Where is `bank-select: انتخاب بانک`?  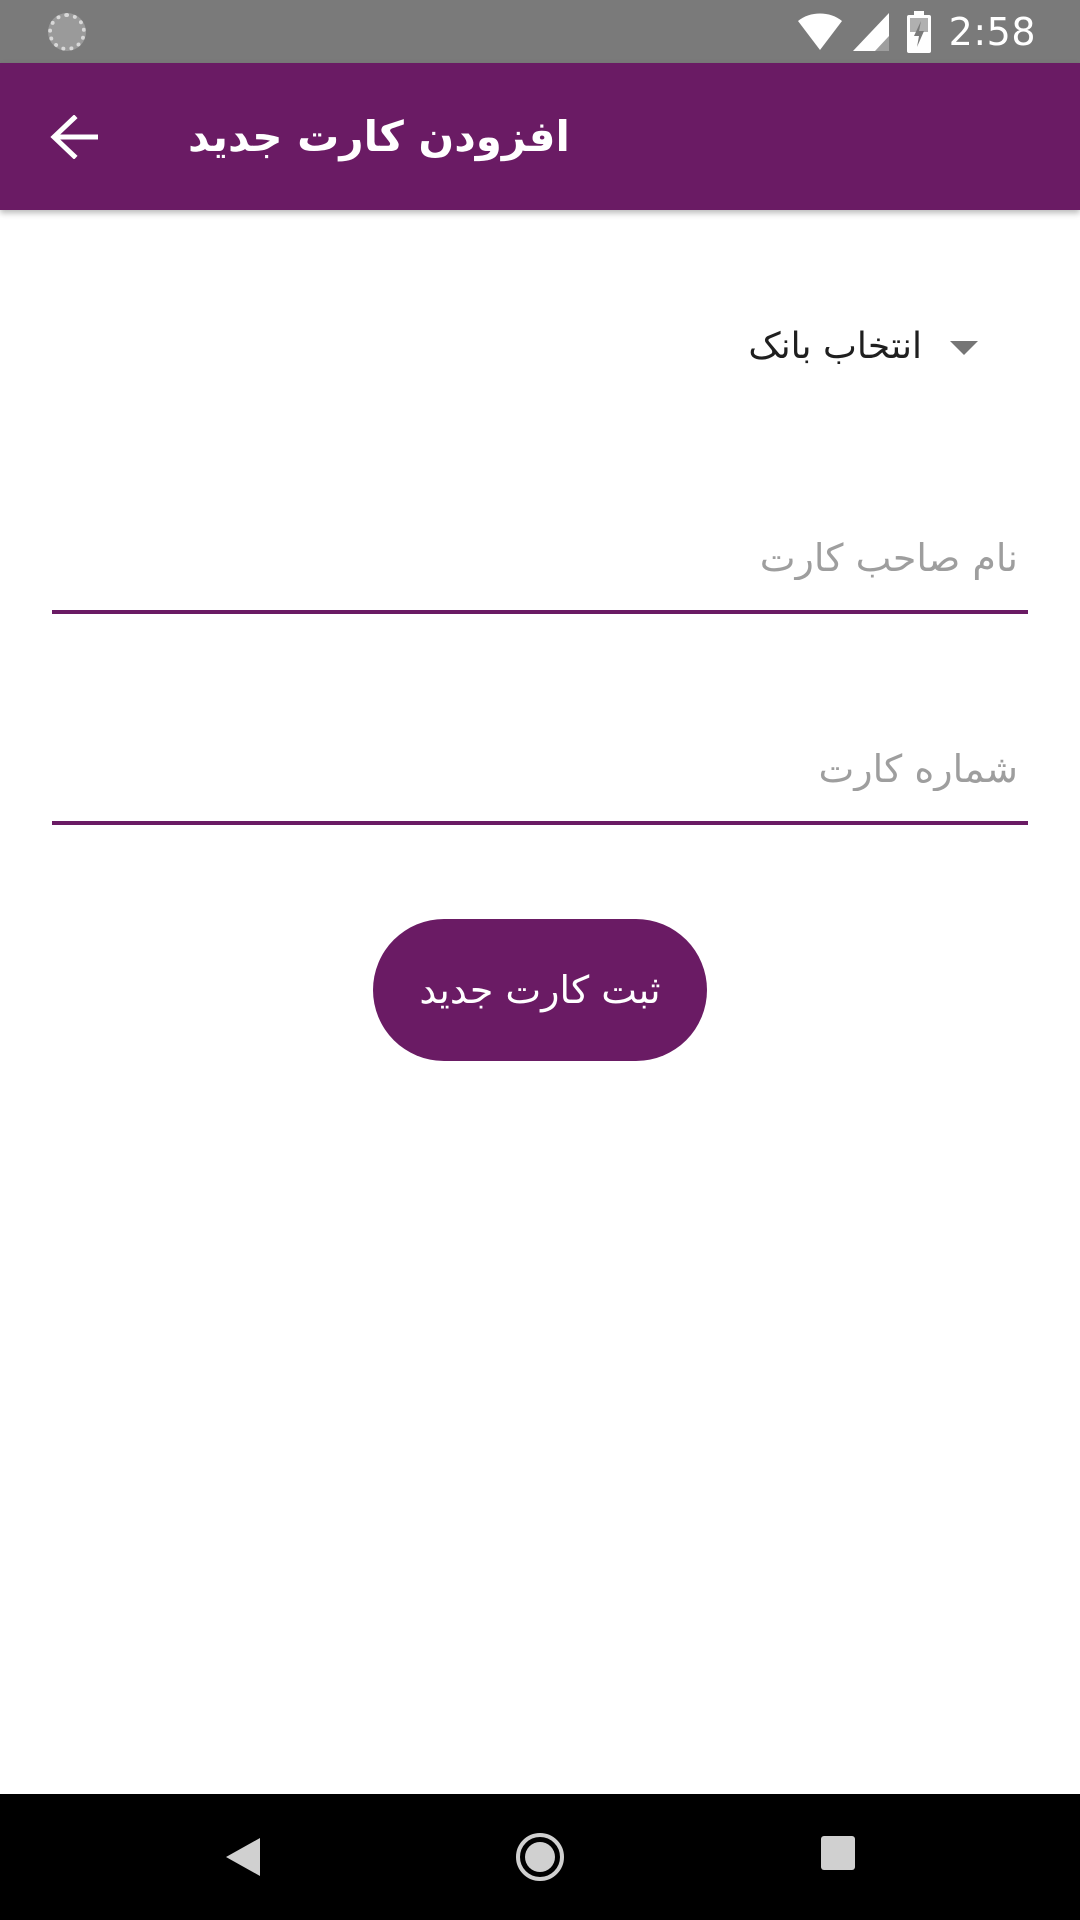 bank-select: انتخاب بانک is located at coordinates (825, 346).